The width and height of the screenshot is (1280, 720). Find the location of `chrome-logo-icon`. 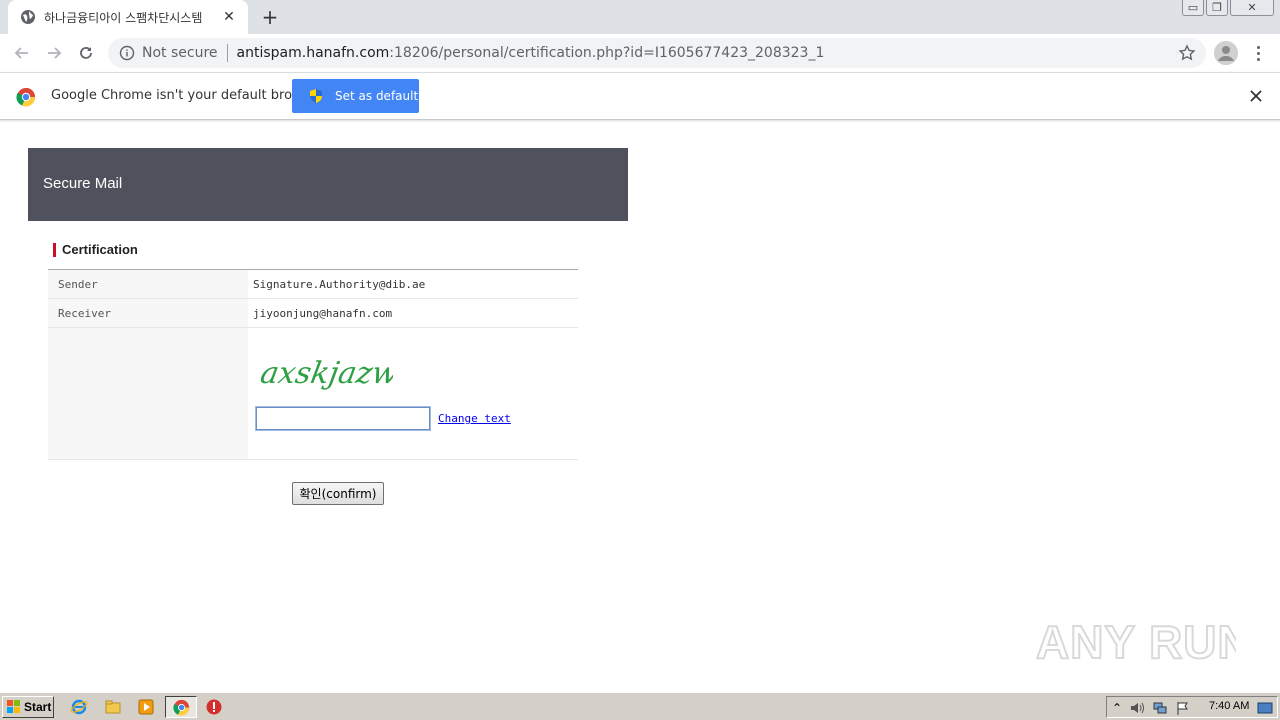

chrome-logo-icon is located at coordinates (26, 97).